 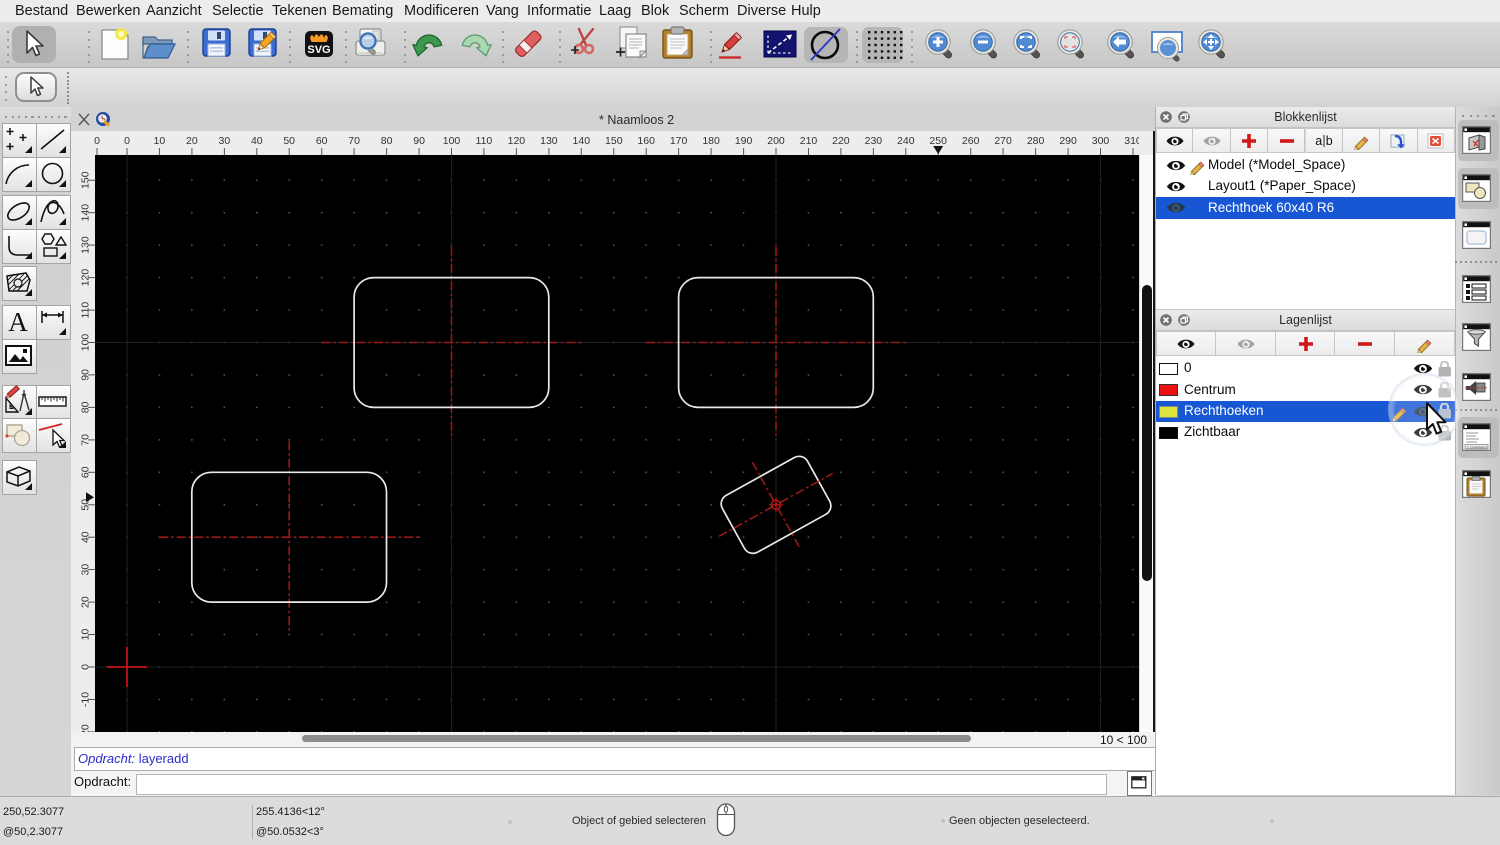 What do you see at coordinates (744, 141) in the screenshot?
I see `svg-text: 190` at bounding box center [744, 141].